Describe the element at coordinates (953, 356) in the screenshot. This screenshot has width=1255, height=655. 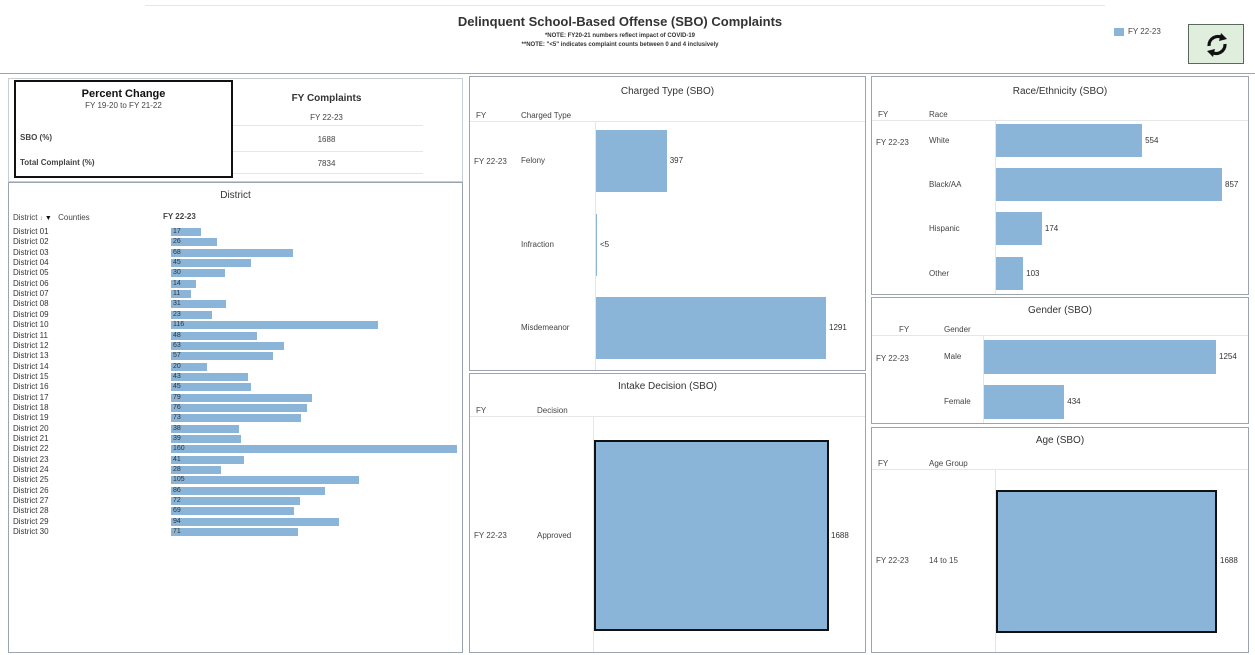
I see `gender-category-label: Male` at that location.